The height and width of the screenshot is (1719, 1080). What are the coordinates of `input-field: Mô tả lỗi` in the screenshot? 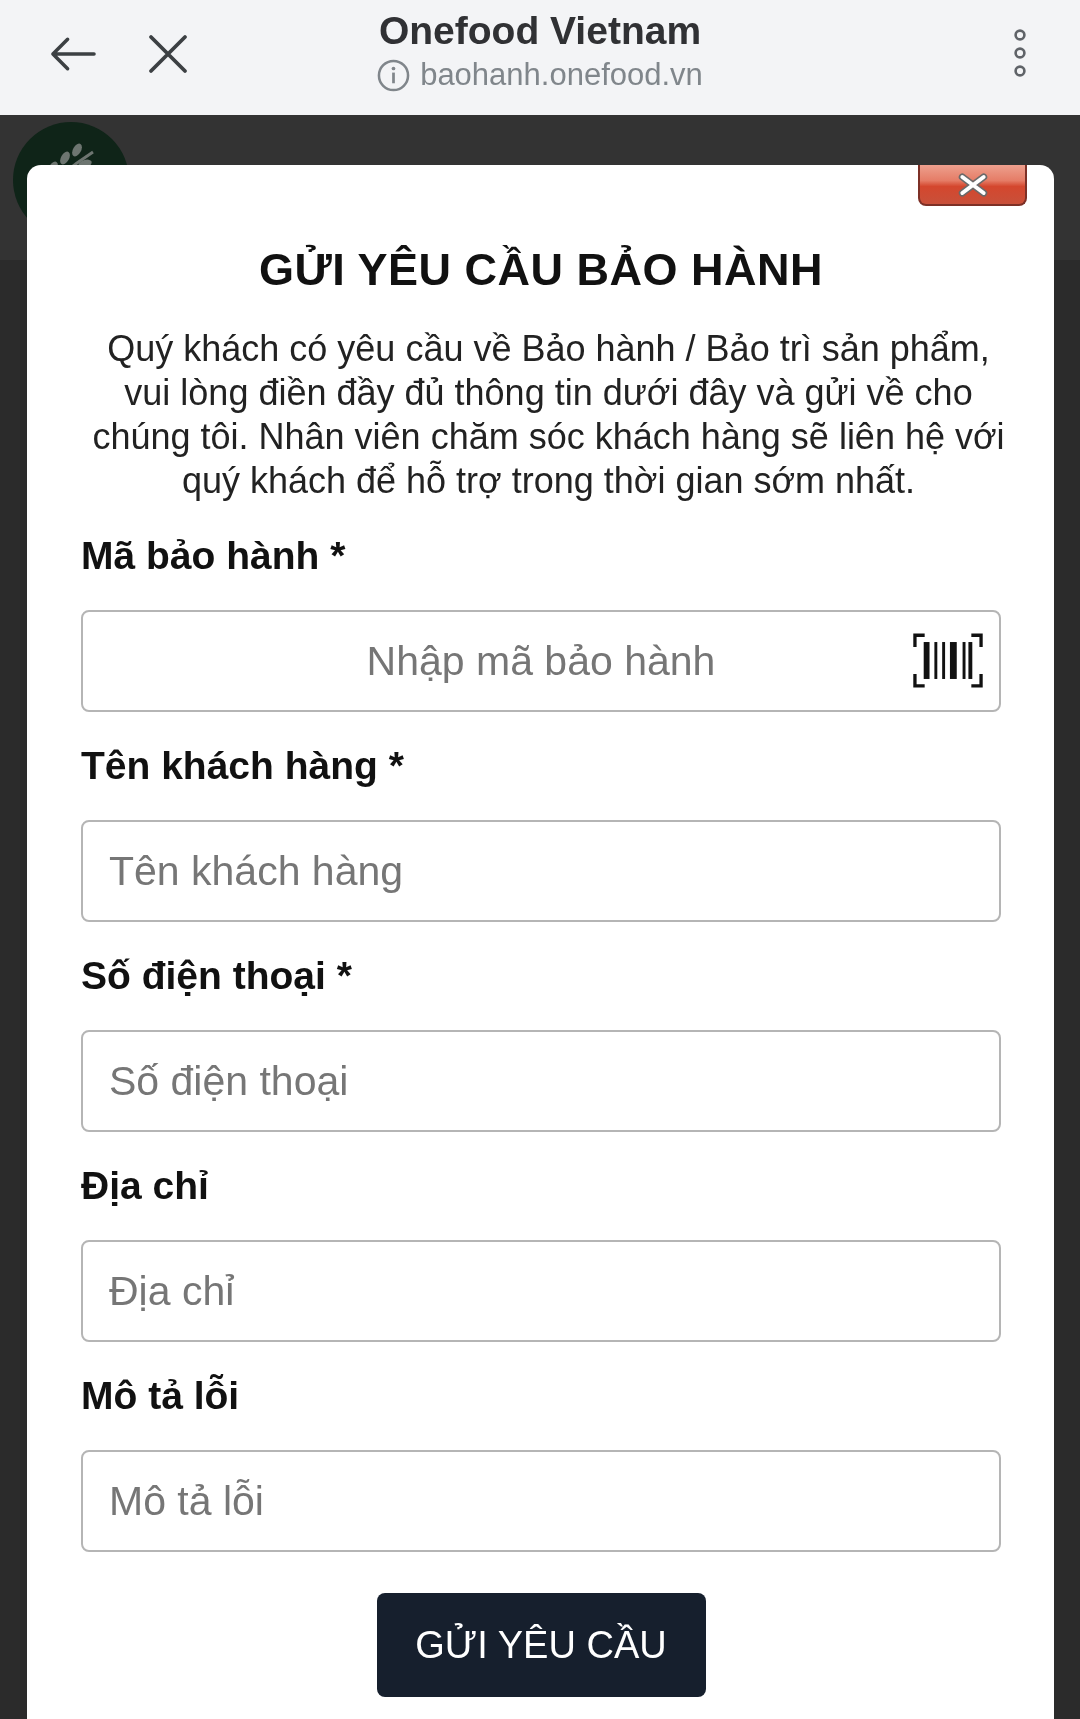 It's located at (541, 1501).